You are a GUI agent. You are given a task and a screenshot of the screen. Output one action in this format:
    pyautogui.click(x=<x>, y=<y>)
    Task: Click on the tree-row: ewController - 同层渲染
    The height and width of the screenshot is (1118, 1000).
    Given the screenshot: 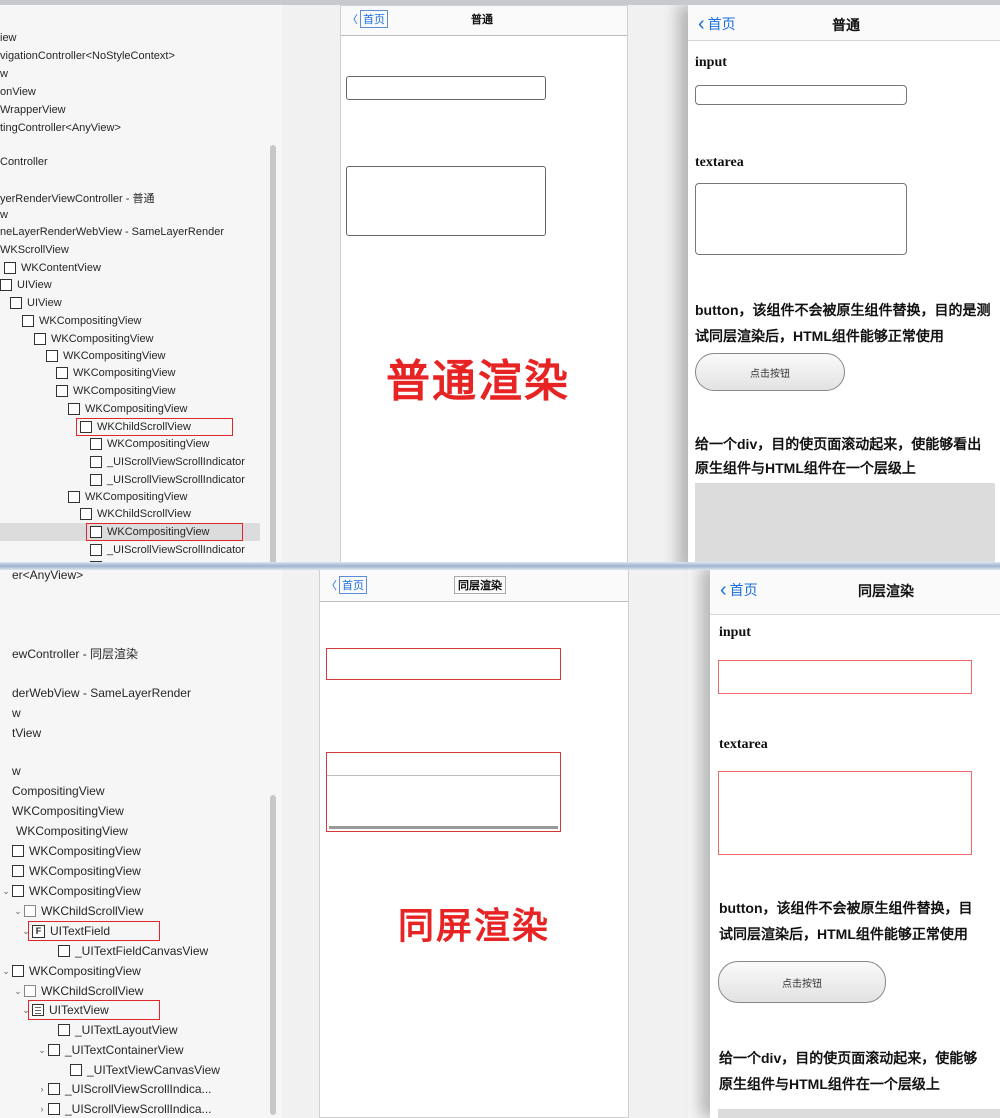 What is the action you would take?
    pyautogui.click(x=69, y=653)
    